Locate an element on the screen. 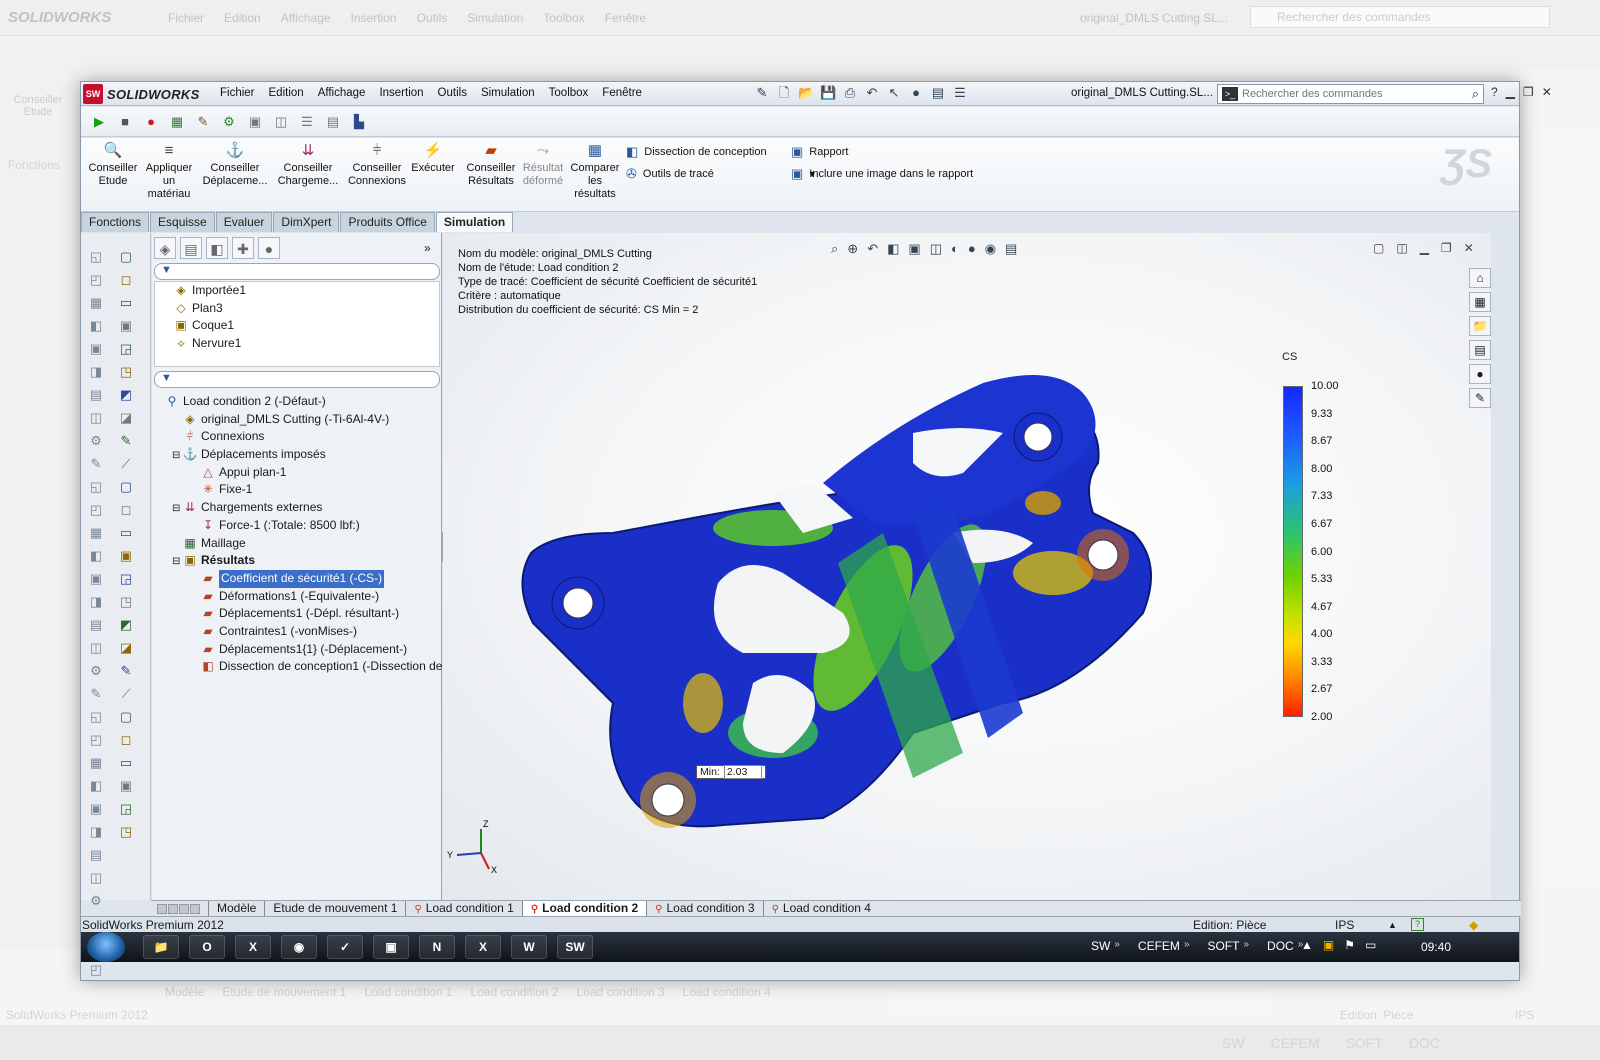  sketch-tool-icon: ◧ is located at coordinates (96, 786).